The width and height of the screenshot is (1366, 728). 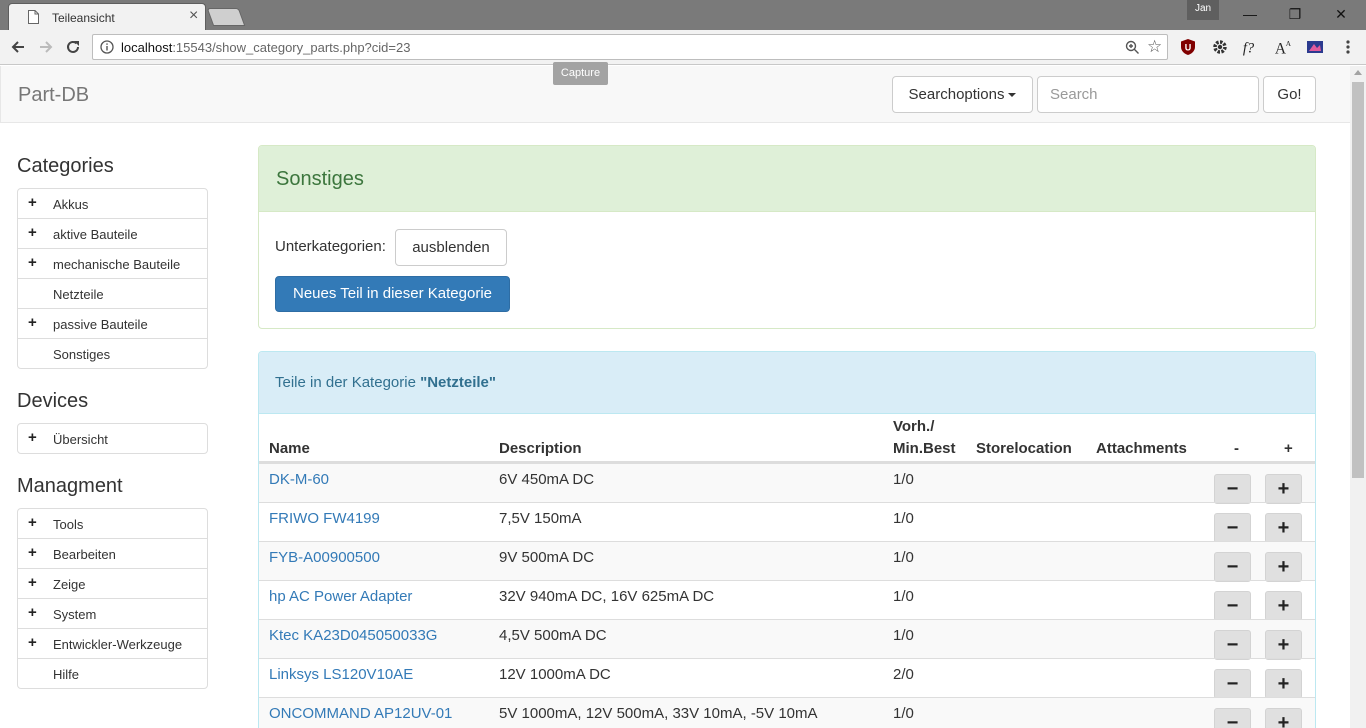 I want to click on sidebar-item-übersicht: + Übersicht, so click(x=112, y=438).